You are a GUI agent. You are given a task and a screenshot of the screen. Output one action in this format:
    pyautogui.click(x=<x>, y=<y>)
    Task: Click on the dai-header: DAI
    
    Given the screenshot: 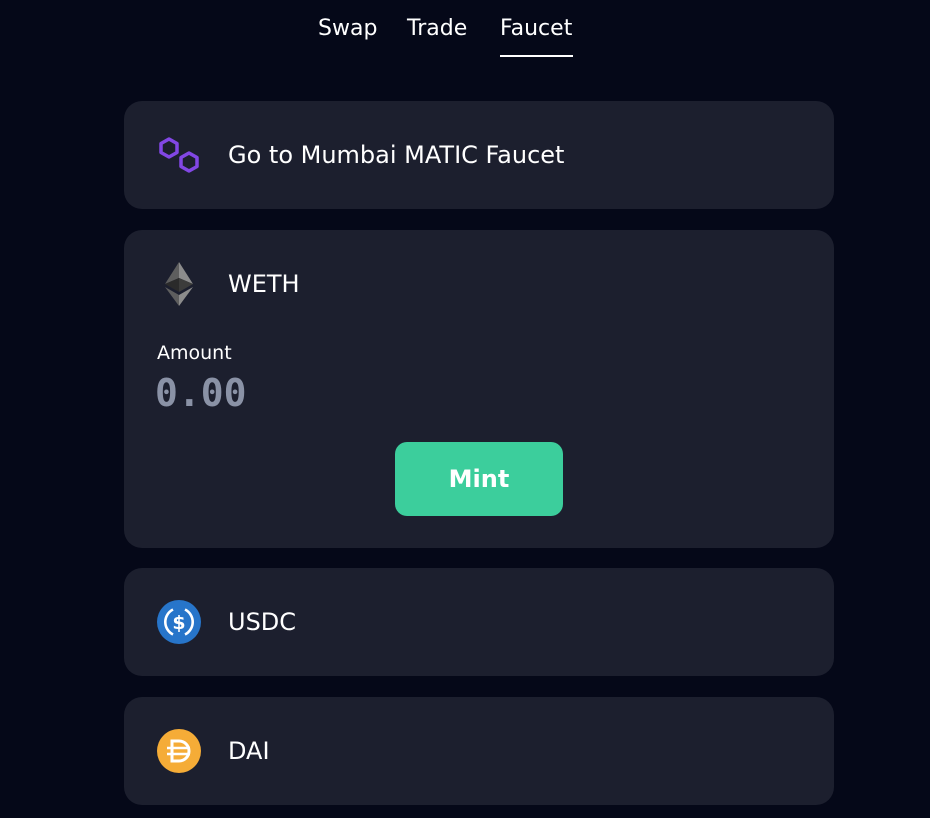 What is the action you would take?
    pyautogui.click(x=479, y=751)
    